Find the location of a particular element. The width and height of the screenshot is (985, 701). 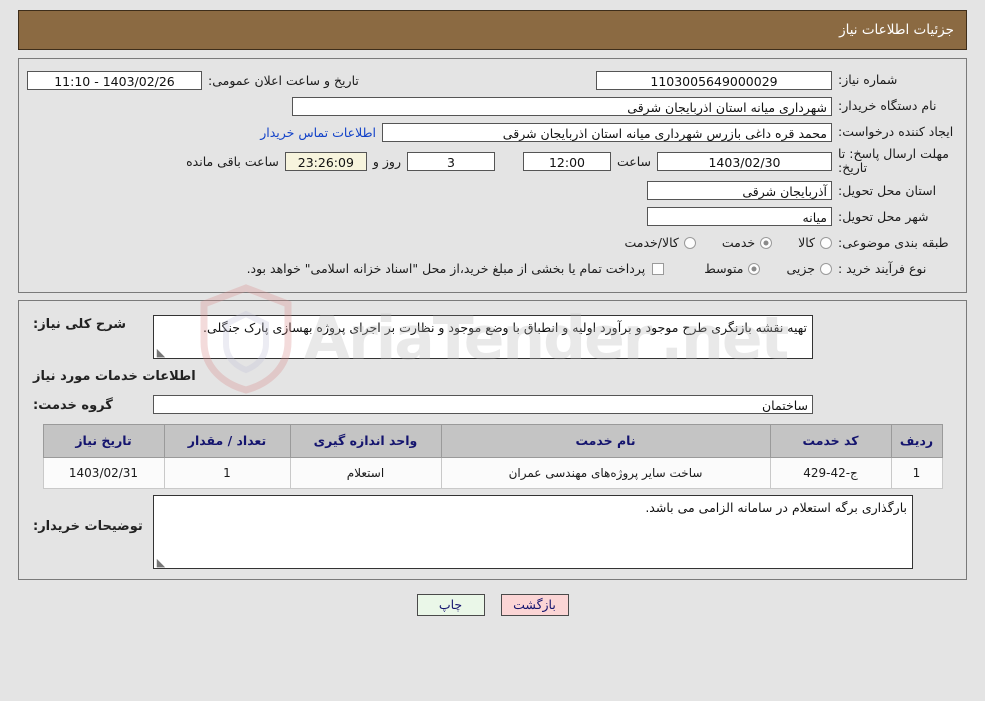

remaining-hours-label: ساعت باقی مانده is located at coordinates (232, 161).